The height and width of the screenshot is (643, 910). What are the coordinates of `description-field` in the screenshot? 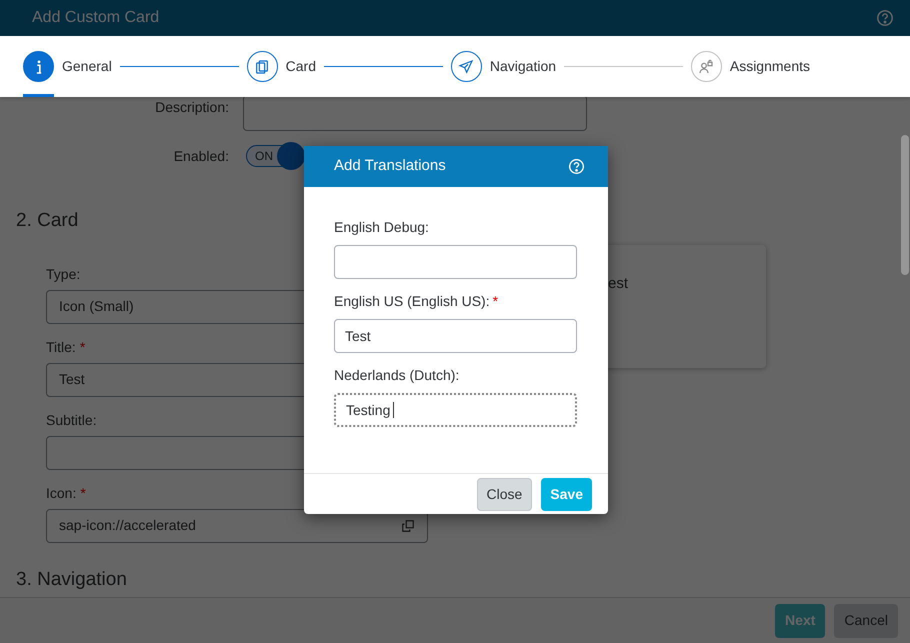 It's located at (415, 114).